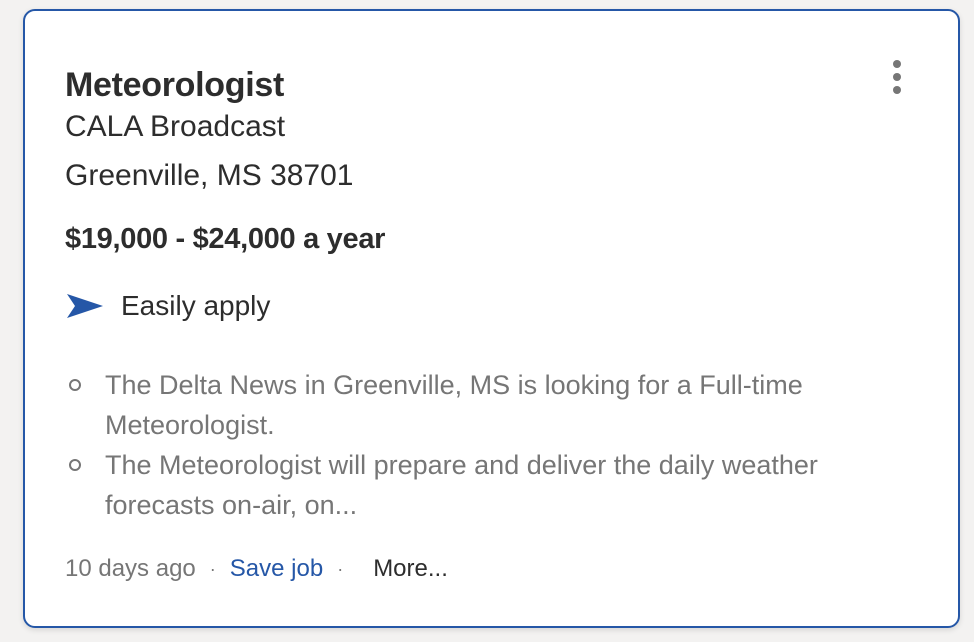 The height and width of the screenshot is (642, 974). I want to click on paper-plane-arrow-icon, so click(85, 306).